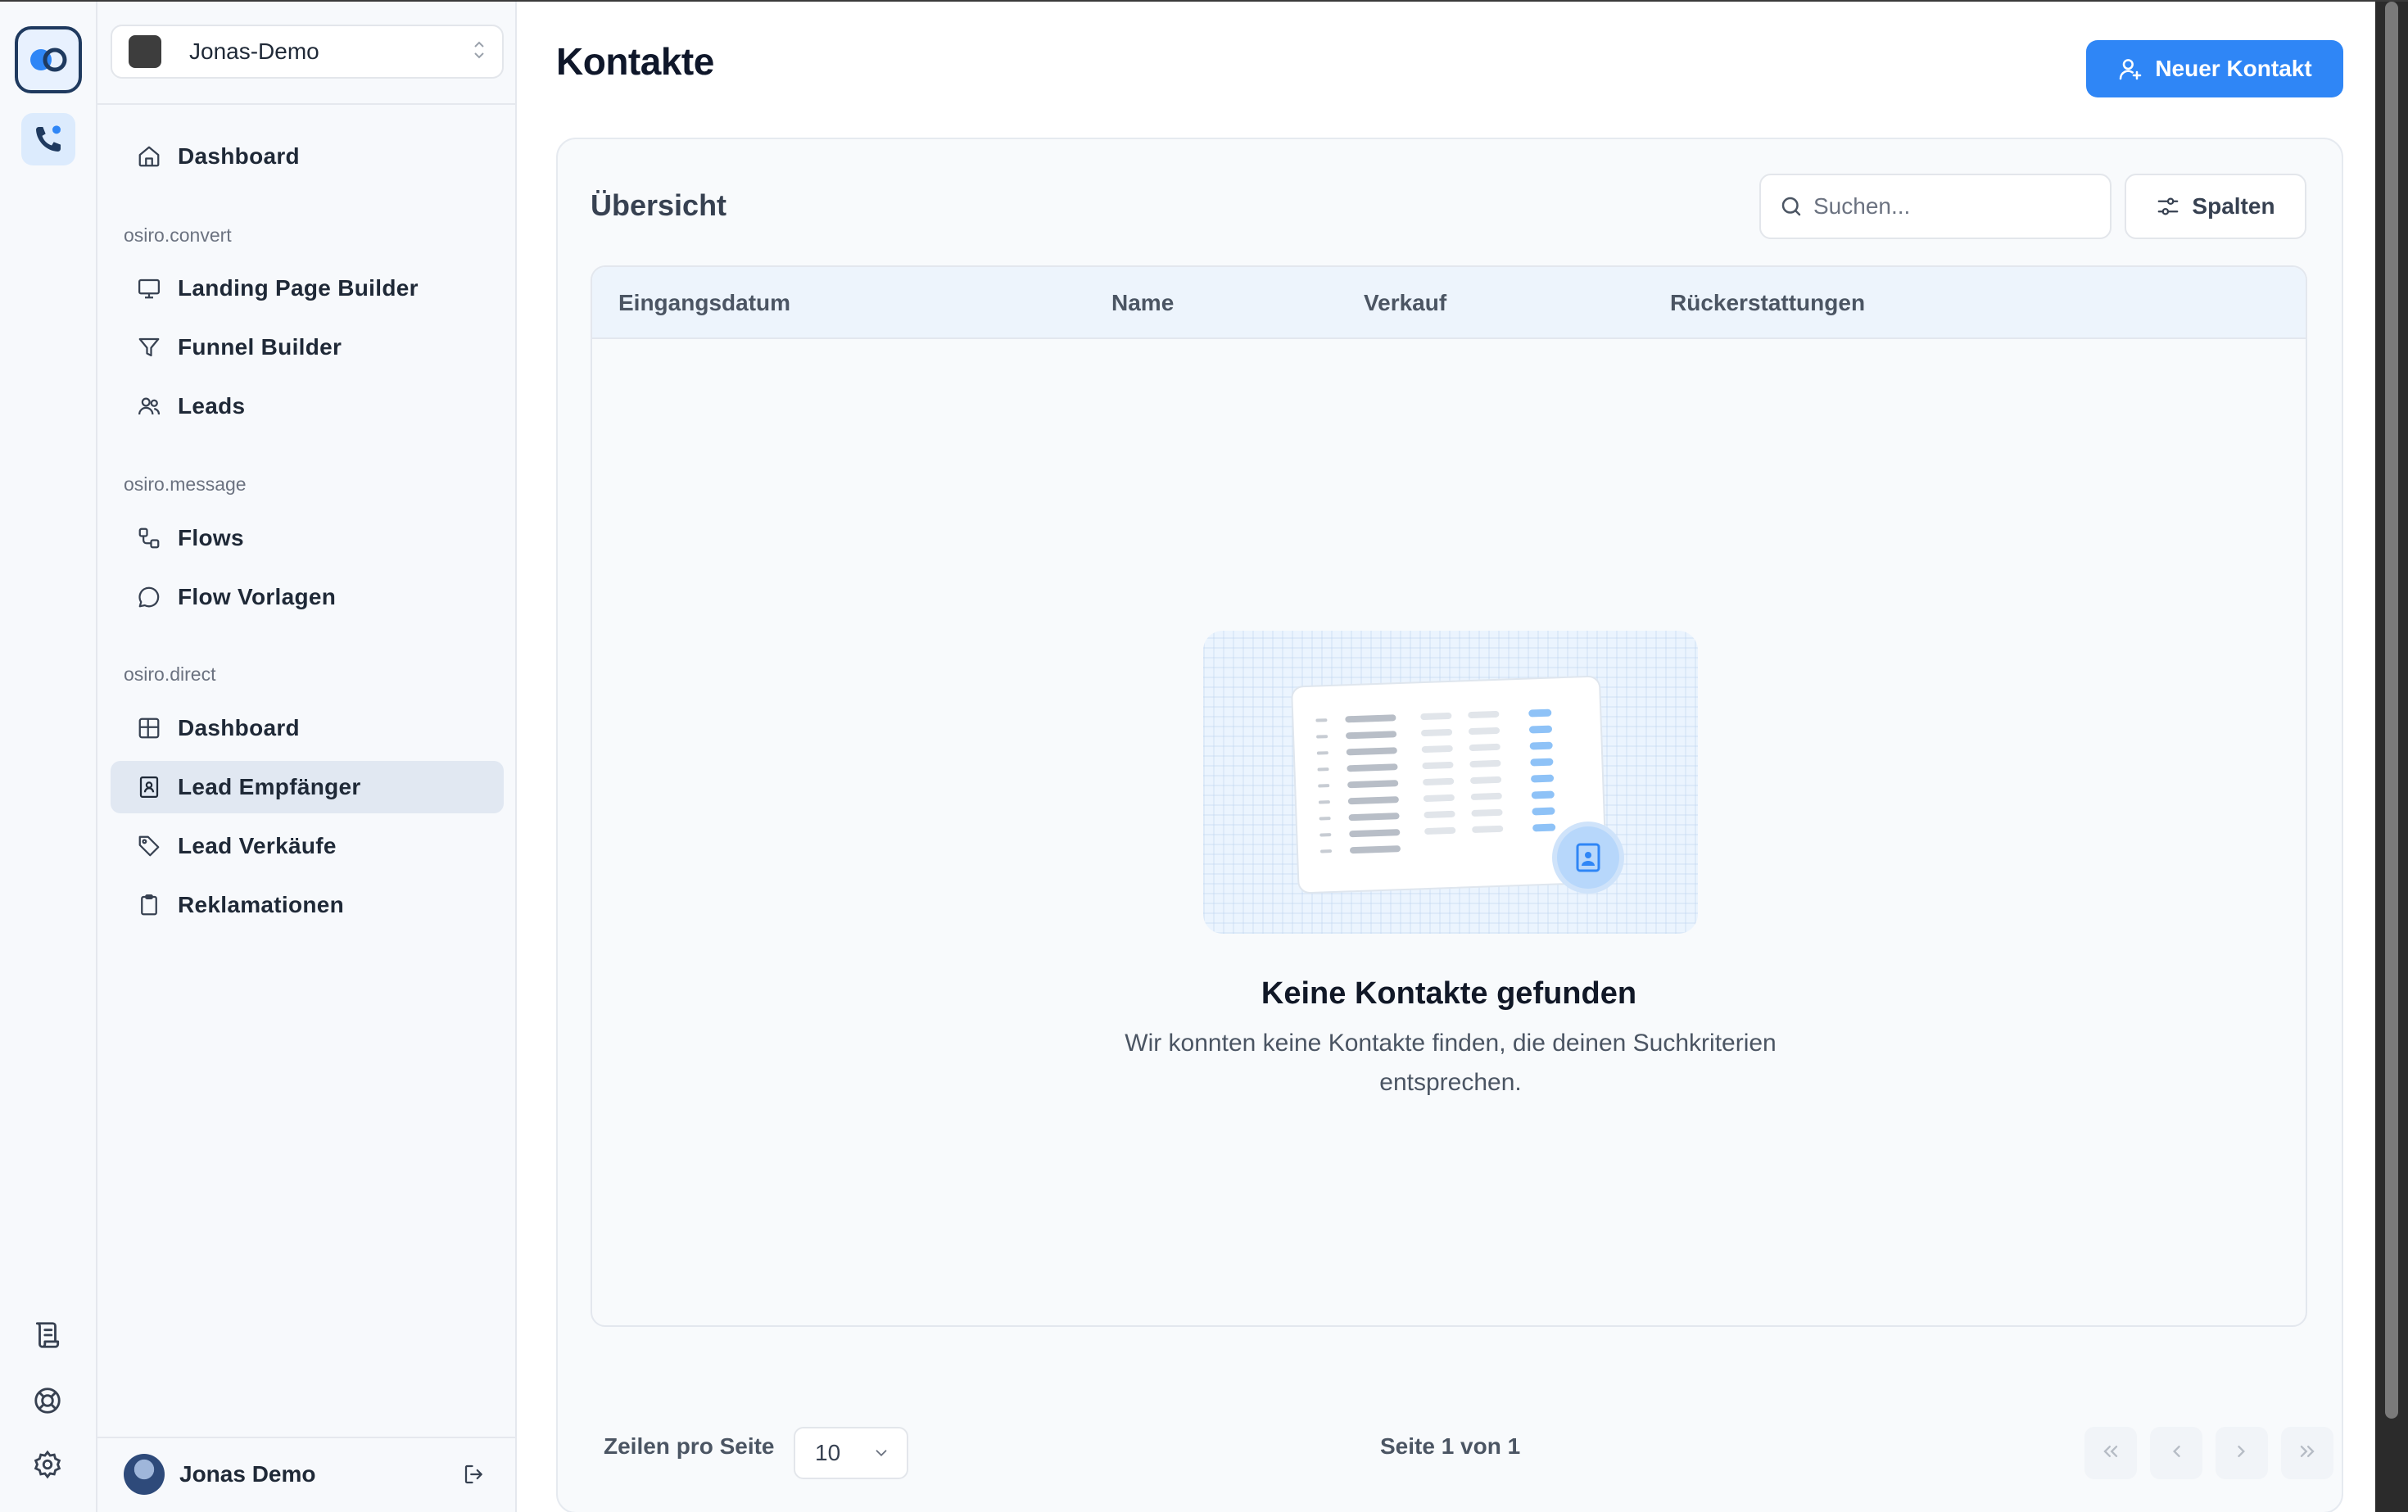 This screenshot has height=1512, width=2408. What do you see at coordinates (254, 51) in the screenshot?
I see `workspace-name: Jonas-Demo` at bounding box center [254, 51].